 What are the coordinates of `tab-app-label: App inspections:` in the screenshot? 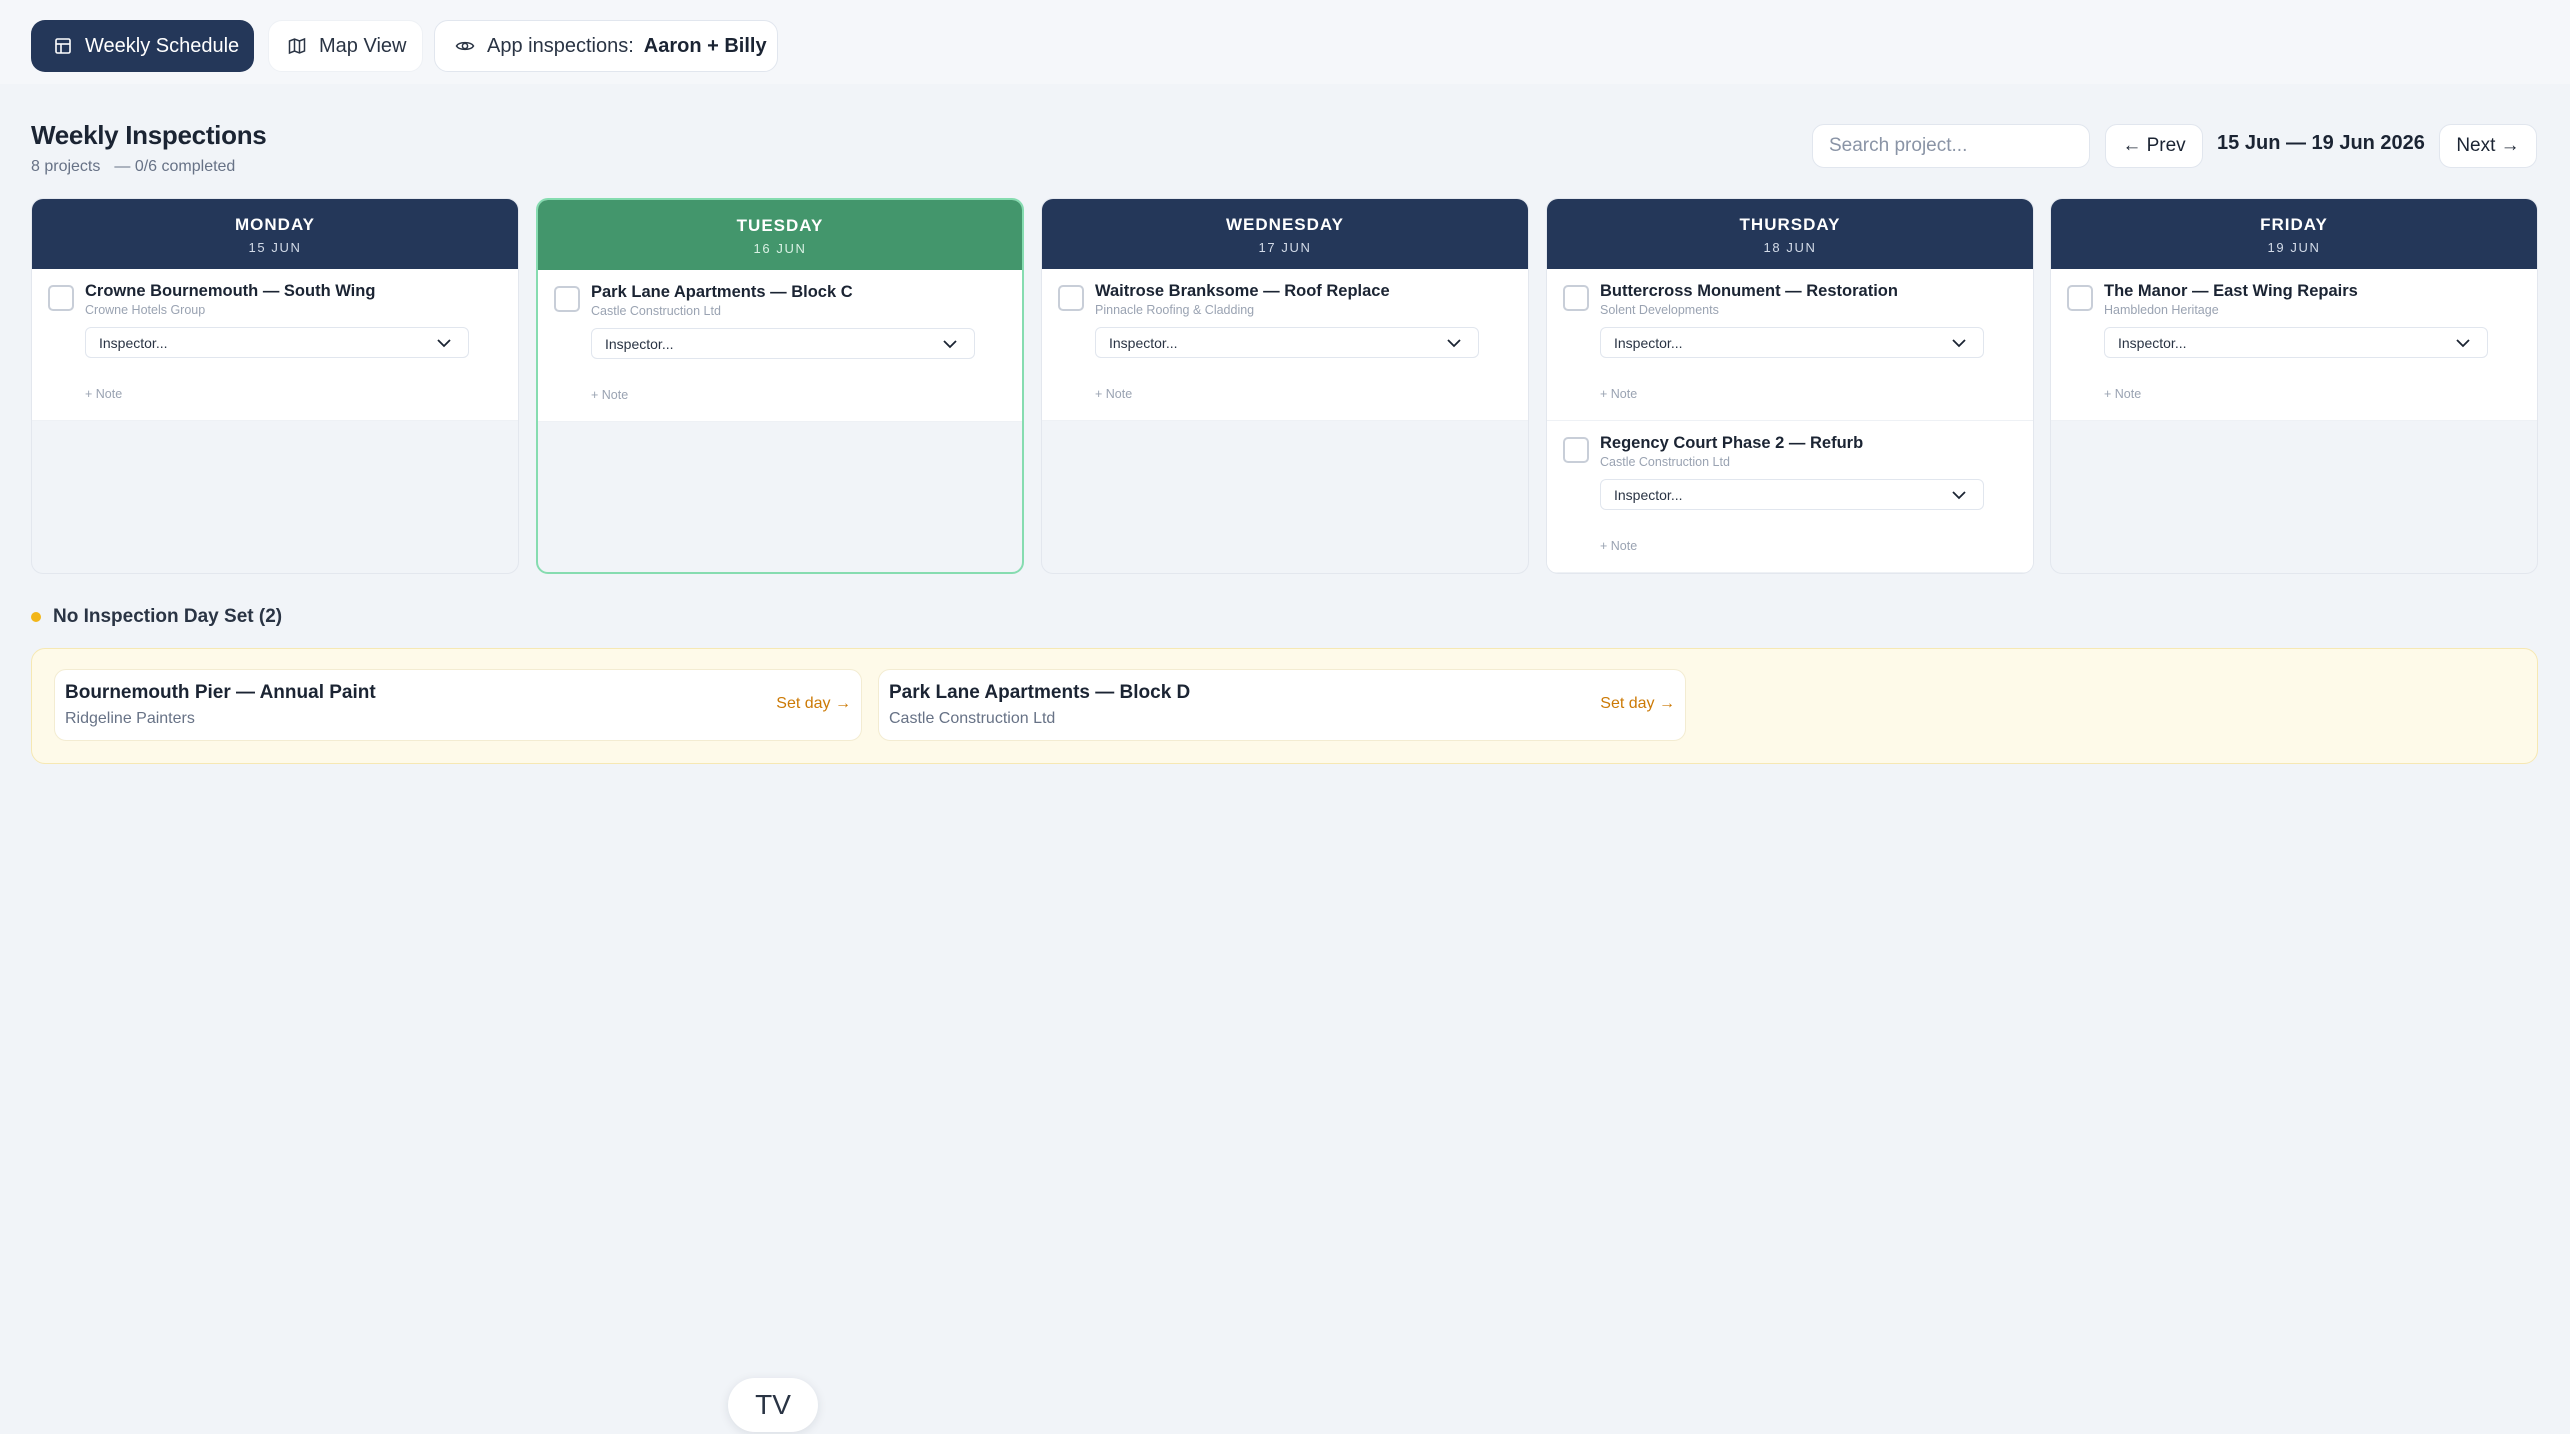 It's located at (560, 45).